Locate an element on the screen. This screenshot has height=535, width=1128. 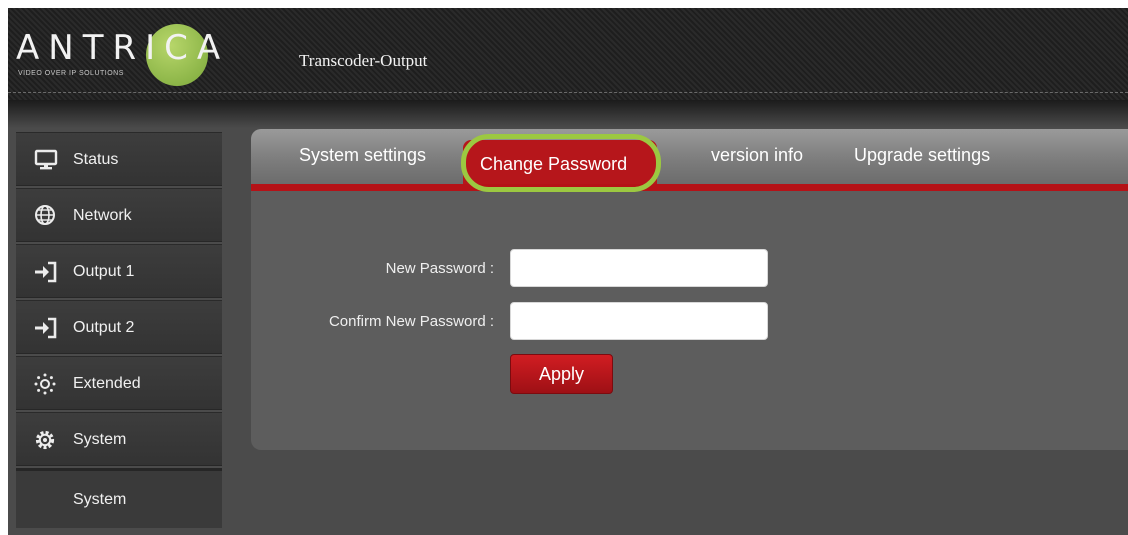
sidebar-item-label: Network is located at coordinates (102, 215).